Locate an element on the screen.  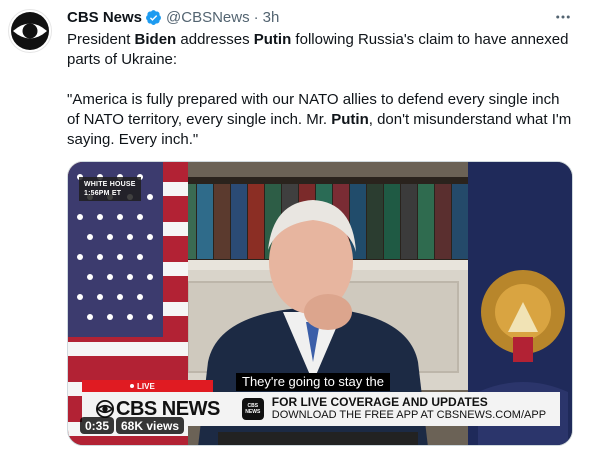
cbs-eye-small-icon is located at coordinates (105, 409).